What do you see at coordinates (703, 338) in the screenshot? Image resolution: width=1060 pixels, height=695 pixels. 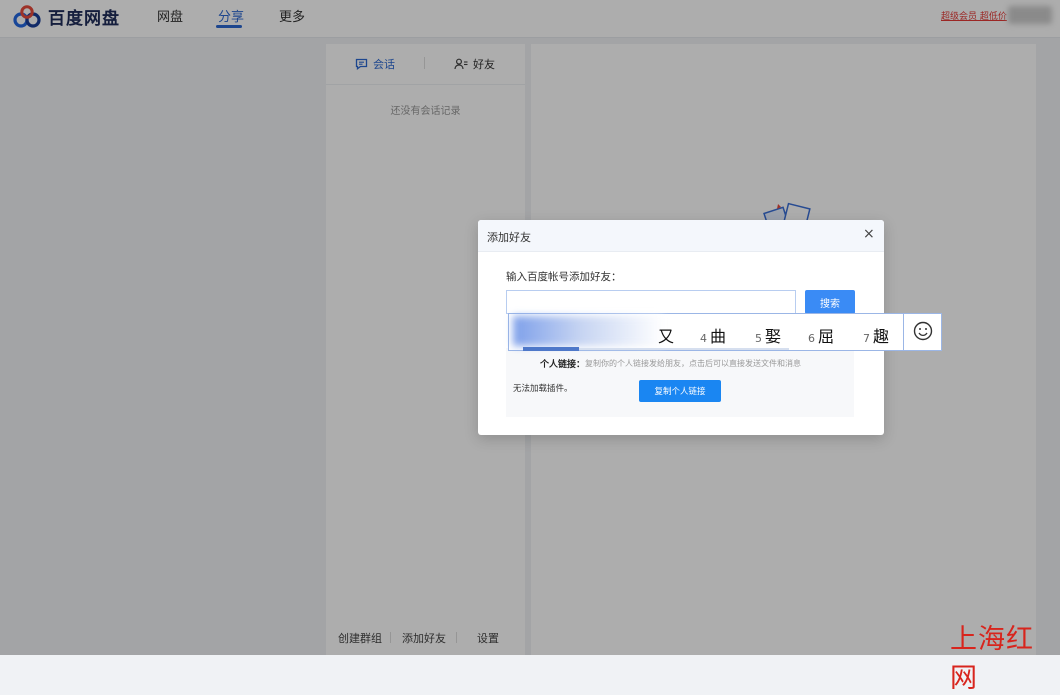 I see `ime-candidate-number: 4` at bounding box center [703, 338].